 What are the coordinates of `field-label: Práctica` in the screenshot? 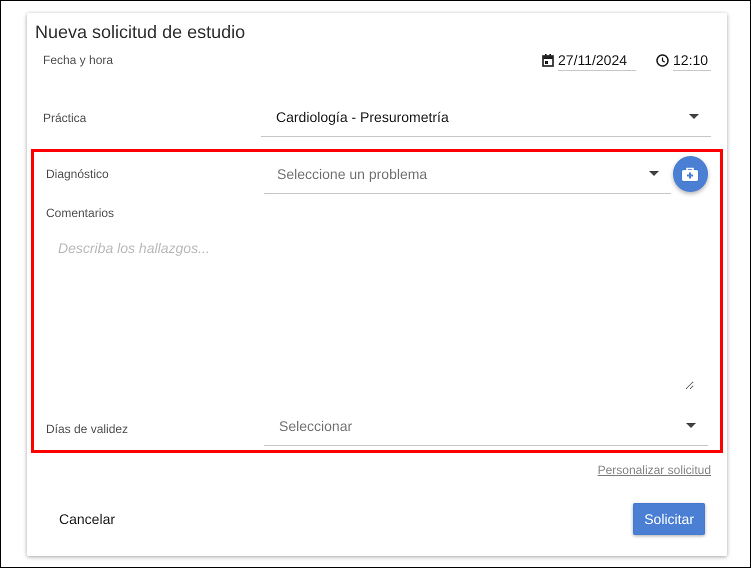 It's located at (65, 118).